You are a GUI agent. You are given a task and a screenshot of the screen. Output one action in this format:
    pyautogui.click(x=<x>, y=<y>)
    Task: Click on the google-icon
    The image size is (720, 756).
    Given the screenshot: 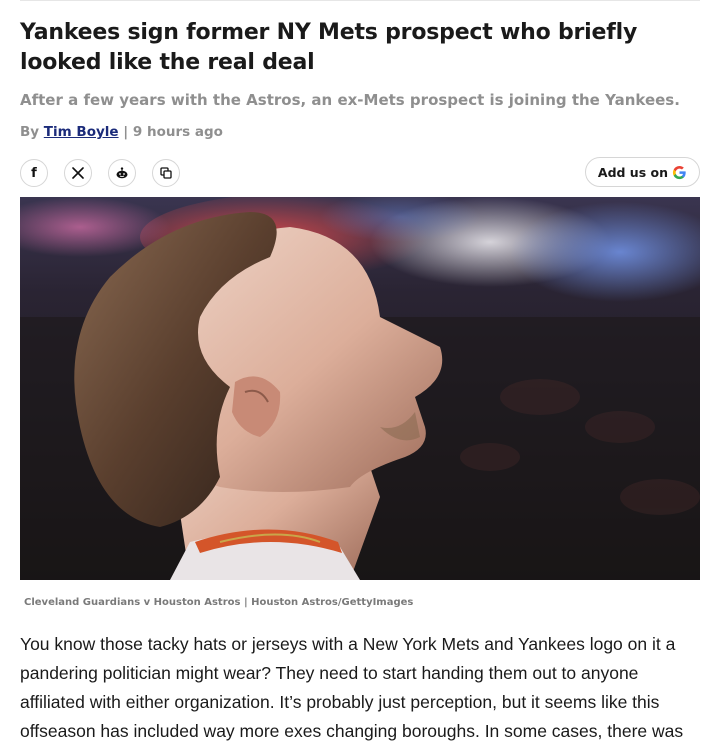 What is the action you would take?
    pyautogui.click(x=679, y=172)
    